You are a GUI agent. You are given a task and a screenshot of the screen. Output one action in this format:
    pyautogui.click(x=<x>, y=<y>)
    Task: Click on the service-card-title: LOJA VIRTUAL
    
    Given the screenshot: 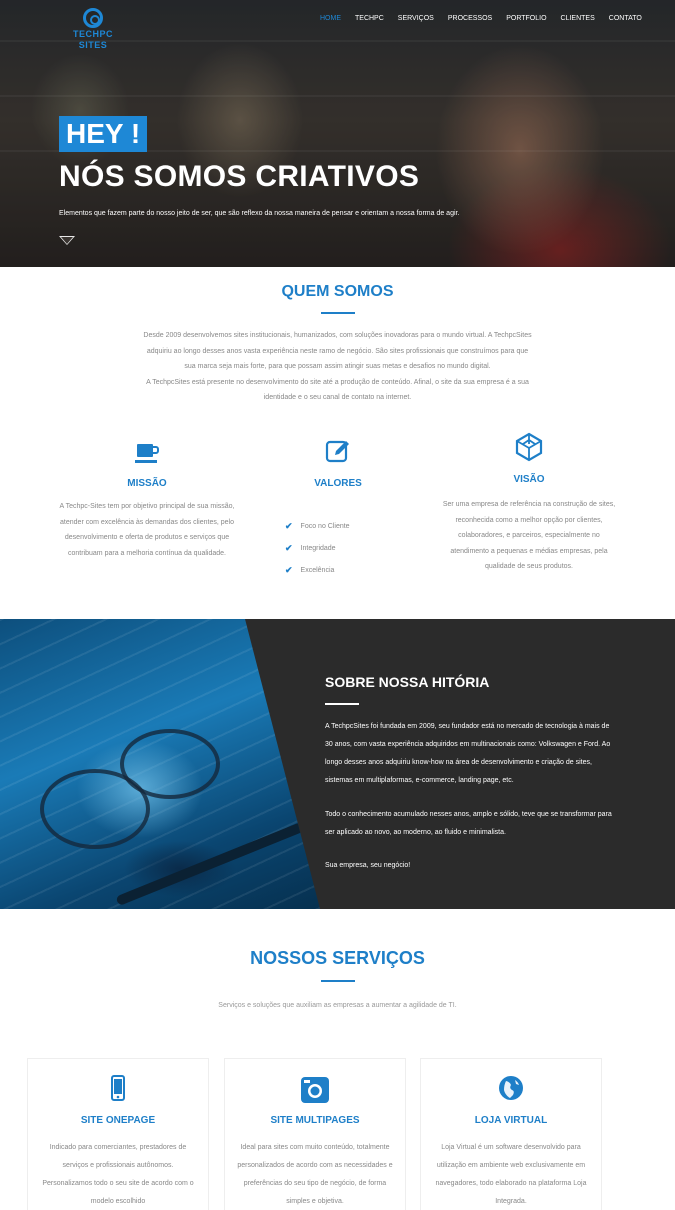 What is the action you would take?
    pyautogui.click(x=511, y=1120)
    